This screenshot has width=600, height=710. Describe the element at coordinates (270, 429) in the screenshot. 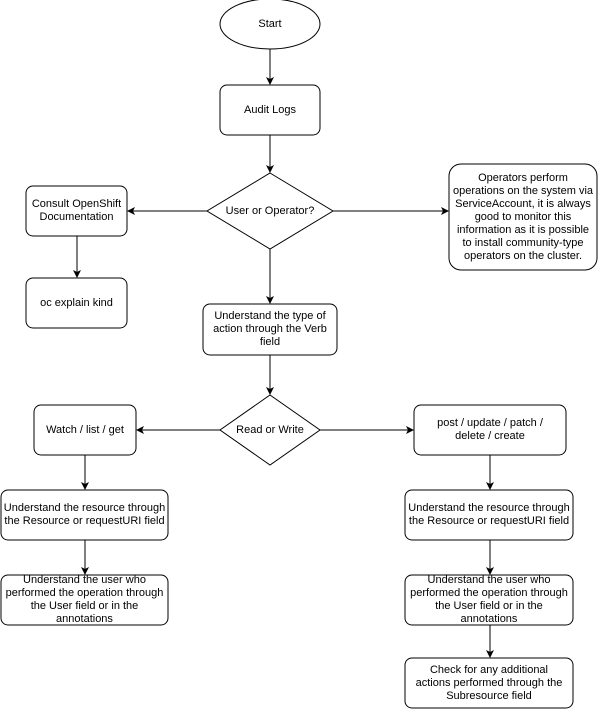

I see `node-read-or-write-label: Read or Write` at that location.